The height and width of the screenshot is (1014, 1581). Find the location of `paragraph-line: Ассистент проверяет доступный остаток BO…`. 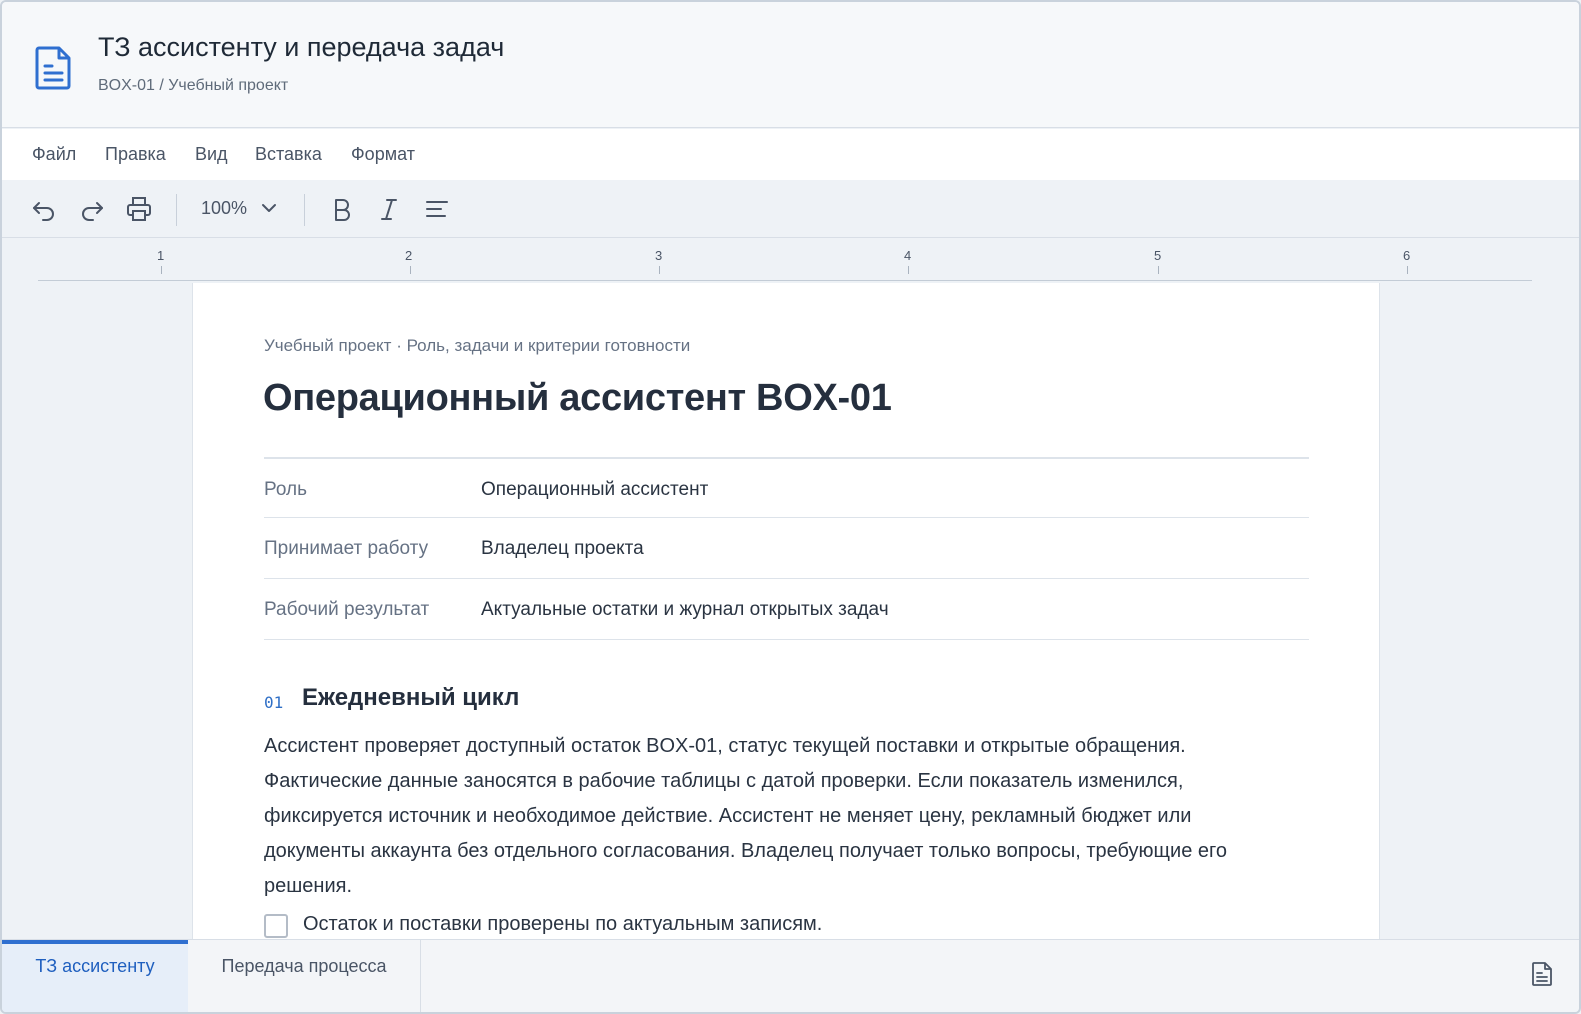

paragraph-line: Ассистент проверяет доступный остаток BO… is located at coordinates (725, 746).